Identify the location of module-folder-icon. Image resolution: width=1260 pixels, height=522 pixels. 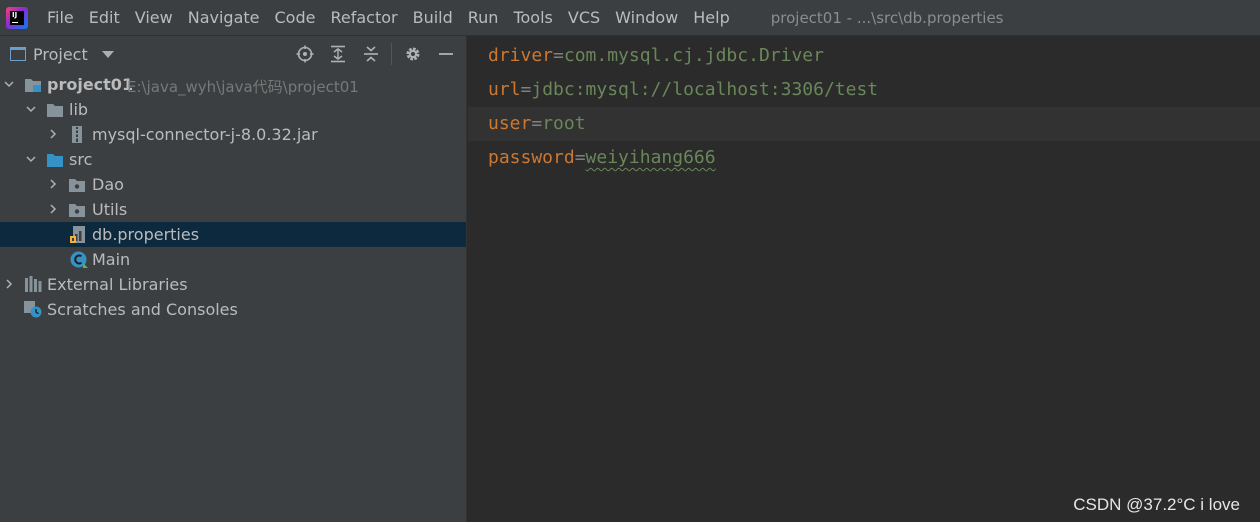
(33, 85).